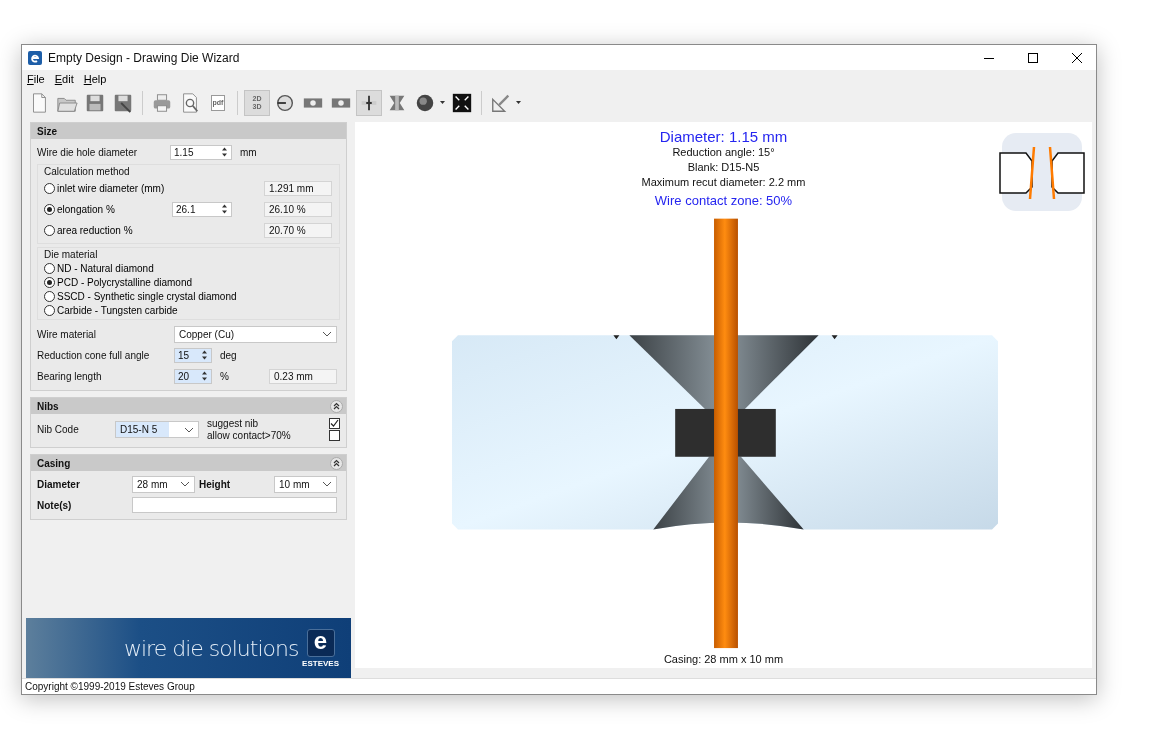 The width and height of the screenshot is (1171, 746). I want to click on radio-button: elongation %, so click(79, 209).